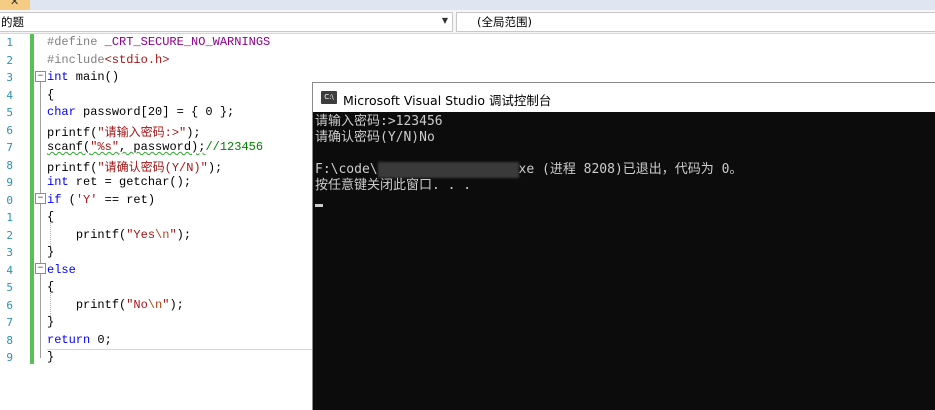 This screenshot has width=935, height=410. What do you see at coordinates (187, 42) in the screenshot?
I see `macro-name: _CRT_SECURE_NO_WARNINGS` at bounding box center [187, 42].